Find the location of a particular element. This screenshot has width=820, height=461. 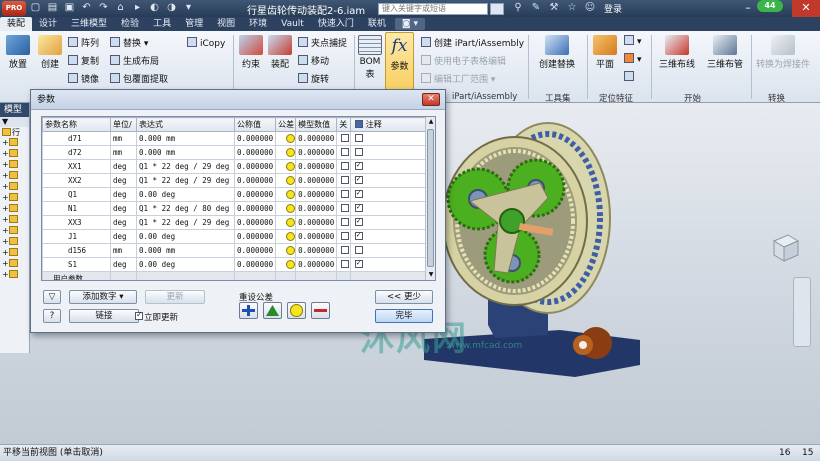

parameters-button: fx 参数 is located at coordinates (399, 53).